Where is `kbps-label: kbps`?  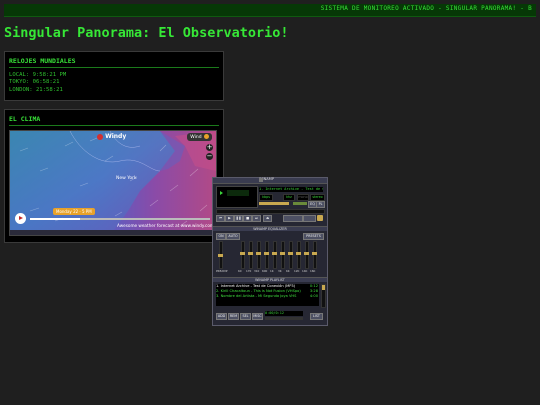
kbps-label: kbps is located at coordinates (266, 197).